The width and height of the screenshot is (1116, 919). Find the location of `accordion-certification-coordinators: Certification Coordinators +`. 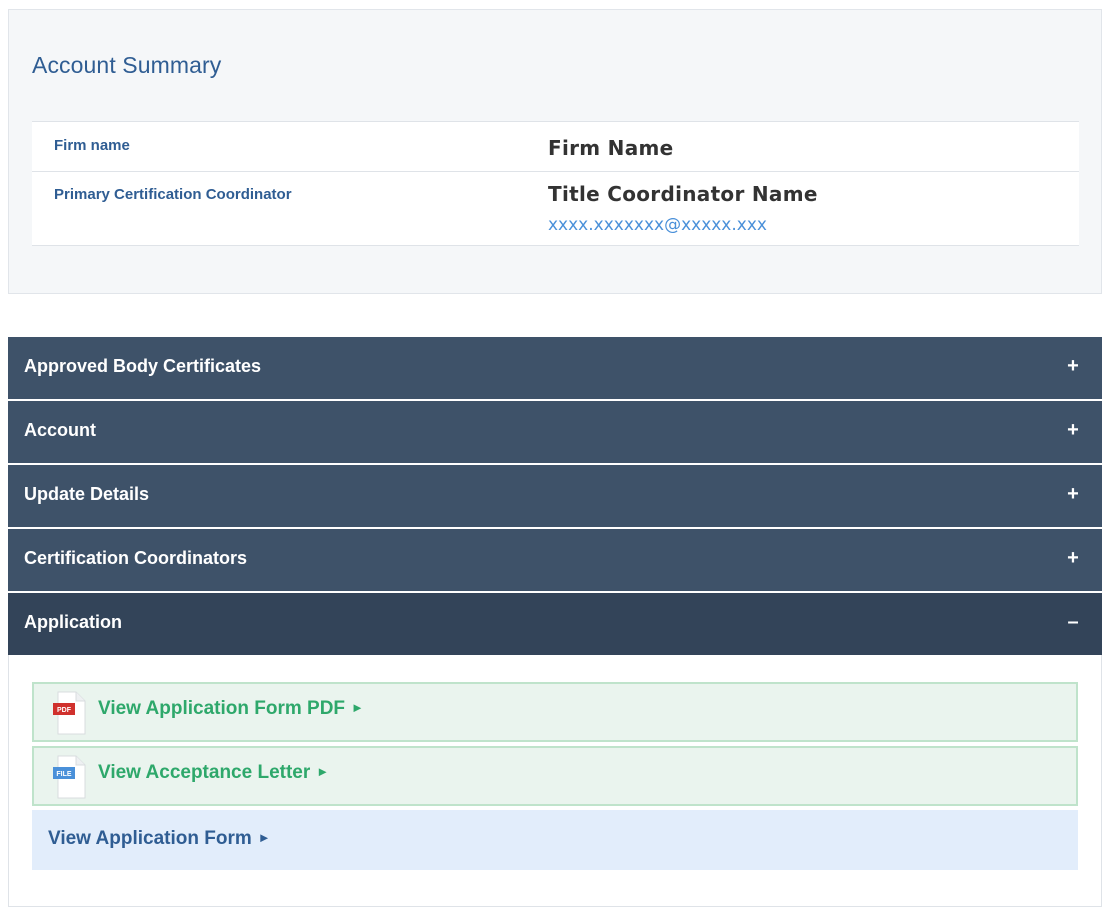

accordion-certification-coordinators: Certification Coordinators + is located at coordinates (555, 560).